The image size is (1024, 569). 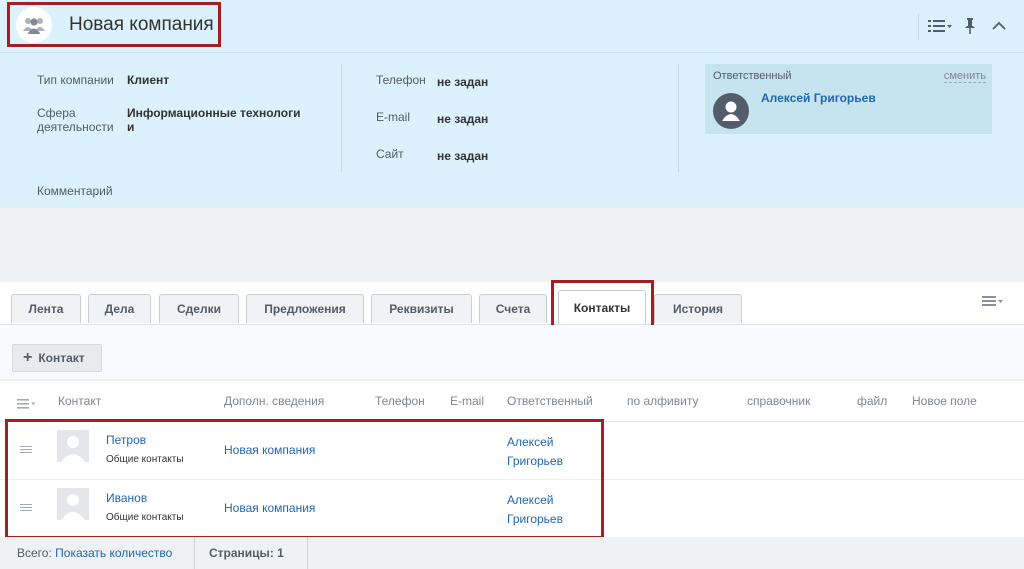 I want to click on industry-value-line1: Информационные технологи, so click(x=213, y=113).